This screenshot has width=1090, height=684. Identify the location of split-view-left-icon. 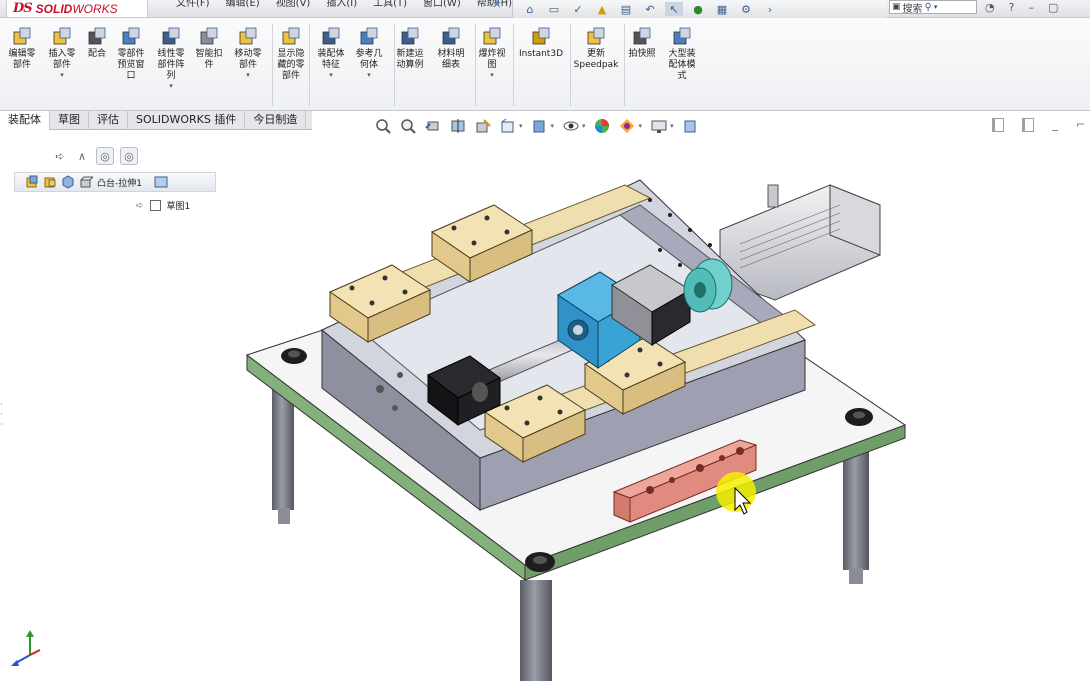
(998, 125).